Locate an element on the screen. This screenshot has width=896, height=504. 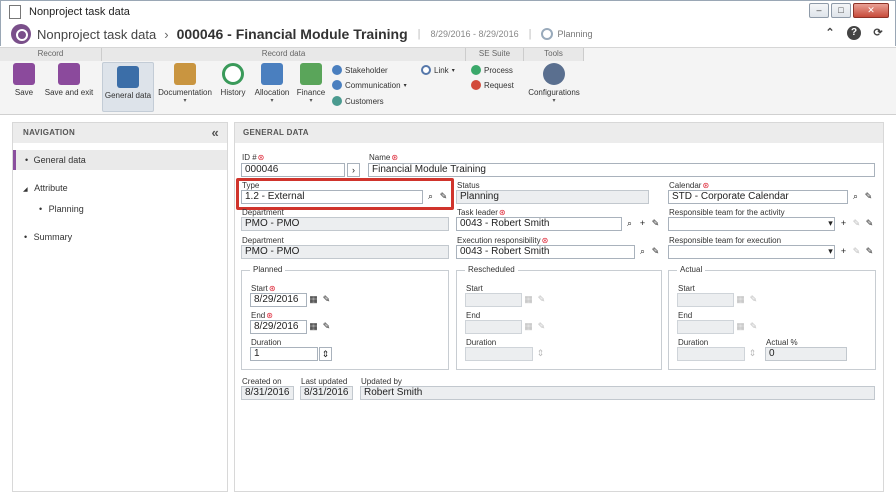
id-arrow-button: › is located at coordinates (353, 170).